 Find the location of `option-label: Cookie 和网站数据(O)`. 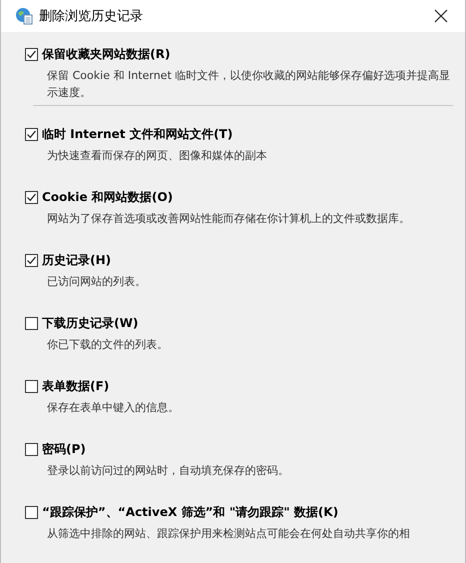

option-label: Cookie 和网站数据(O) is located at coordinates (107, 197).